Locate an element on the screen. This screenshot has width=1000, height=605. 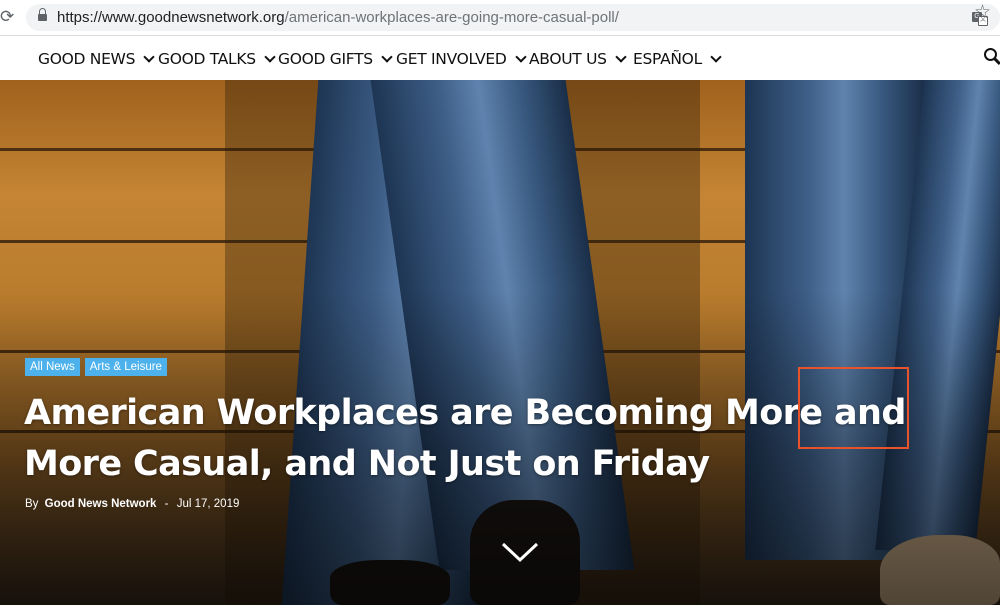
nav-item-label: GOOD TALKS is located at coordinates (207, 59).